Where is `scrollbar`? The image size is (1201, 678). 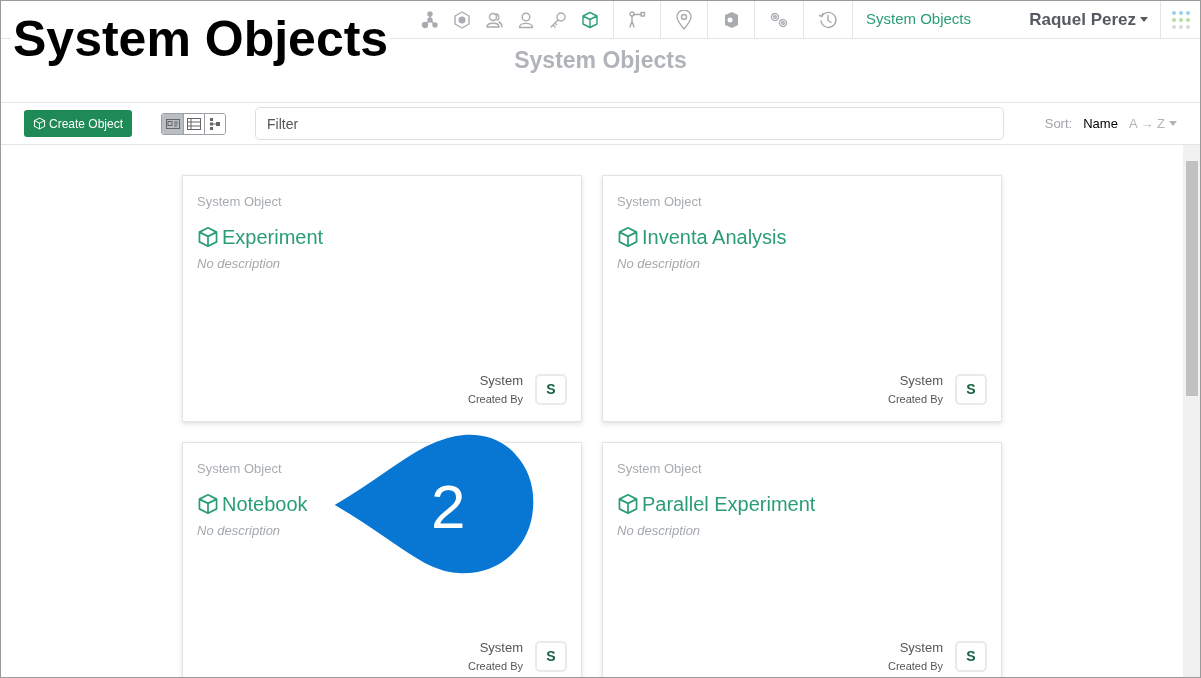 scrollbar is located at coordinates (1191, 411).